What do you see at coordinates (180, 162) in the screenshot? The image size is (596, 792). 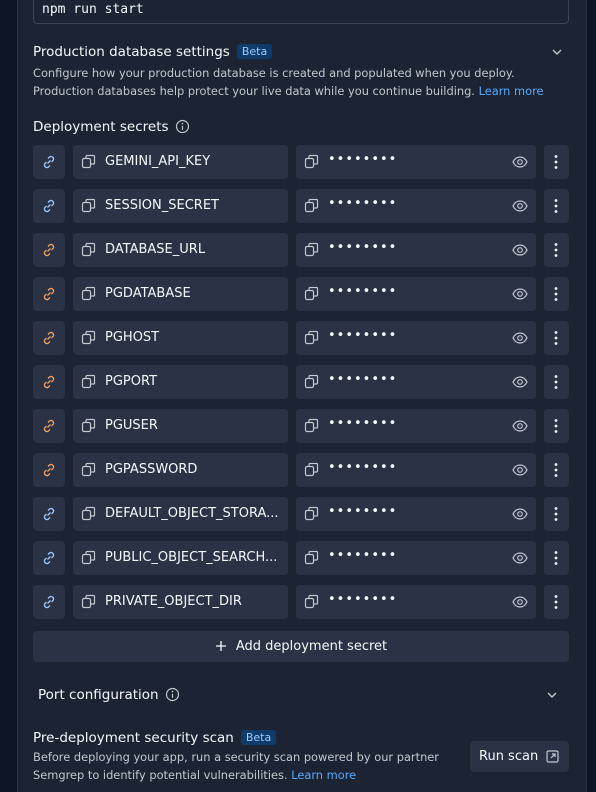 I see `secret-key-field: GEMINI_API_KEY` at bounding box center [180, 162].